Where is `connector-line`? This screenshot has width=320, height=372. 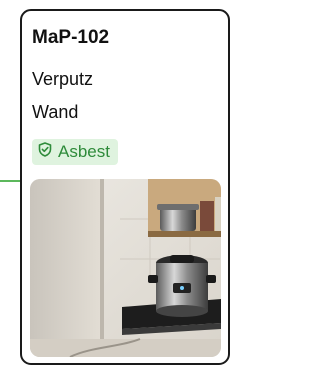 connector-line is located at coordinates (11, 181).